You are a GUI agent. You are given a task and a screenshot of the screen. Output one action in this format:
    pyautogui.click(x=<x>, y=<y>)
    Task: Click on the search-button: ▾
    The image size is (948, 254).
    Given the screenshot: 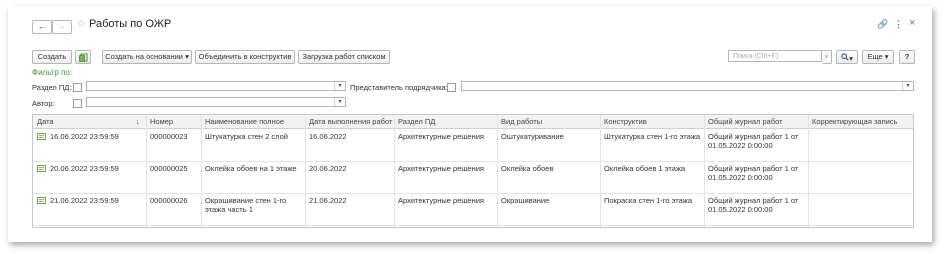 What is the action you would take?
    pyautogui.click(x=847, y=57)
    